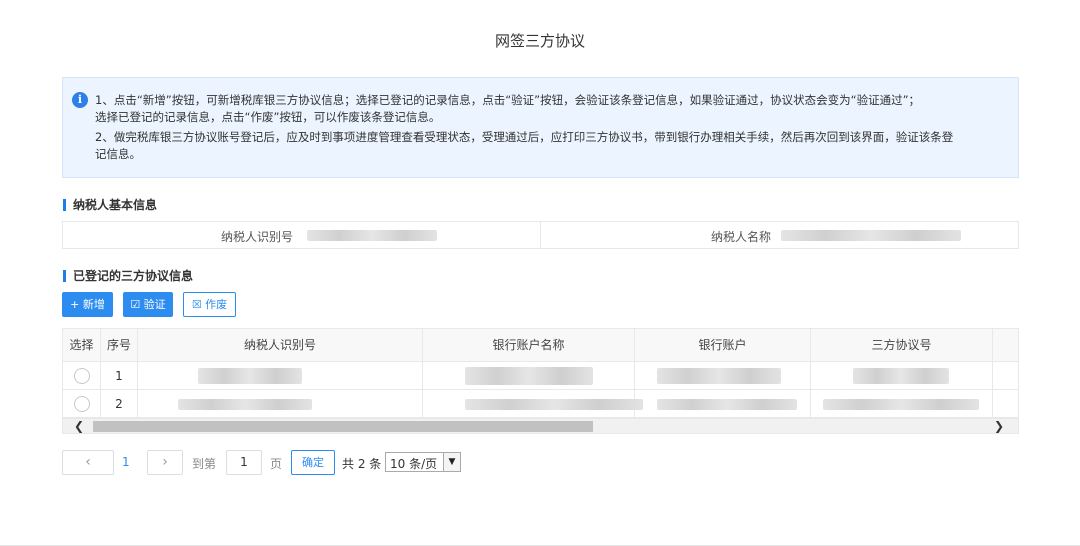  What do you see at coordinates (257, 237) in the screenshot?
I see `taxpayer-id-label: 纳税人识别号` at bounding box center [257, 237].